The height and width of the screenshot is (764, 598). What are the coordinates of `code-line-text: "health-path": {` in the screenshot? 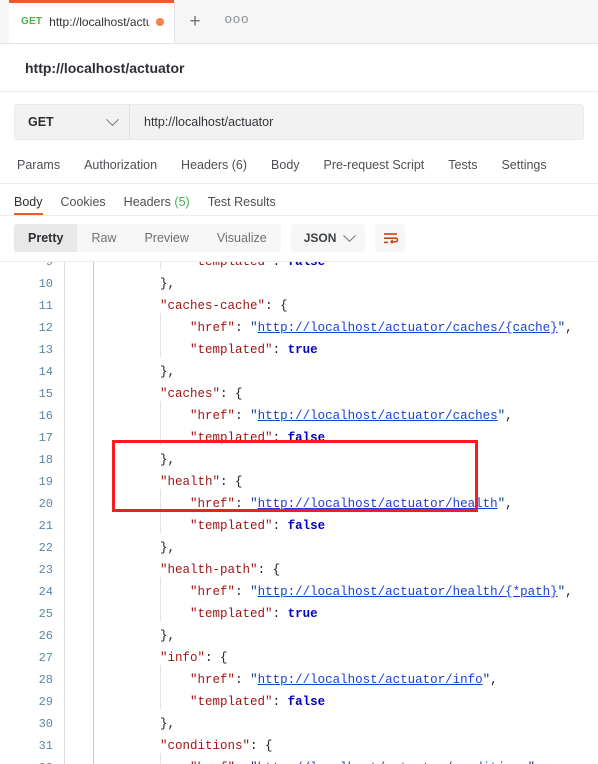 It's located at (187, 570).